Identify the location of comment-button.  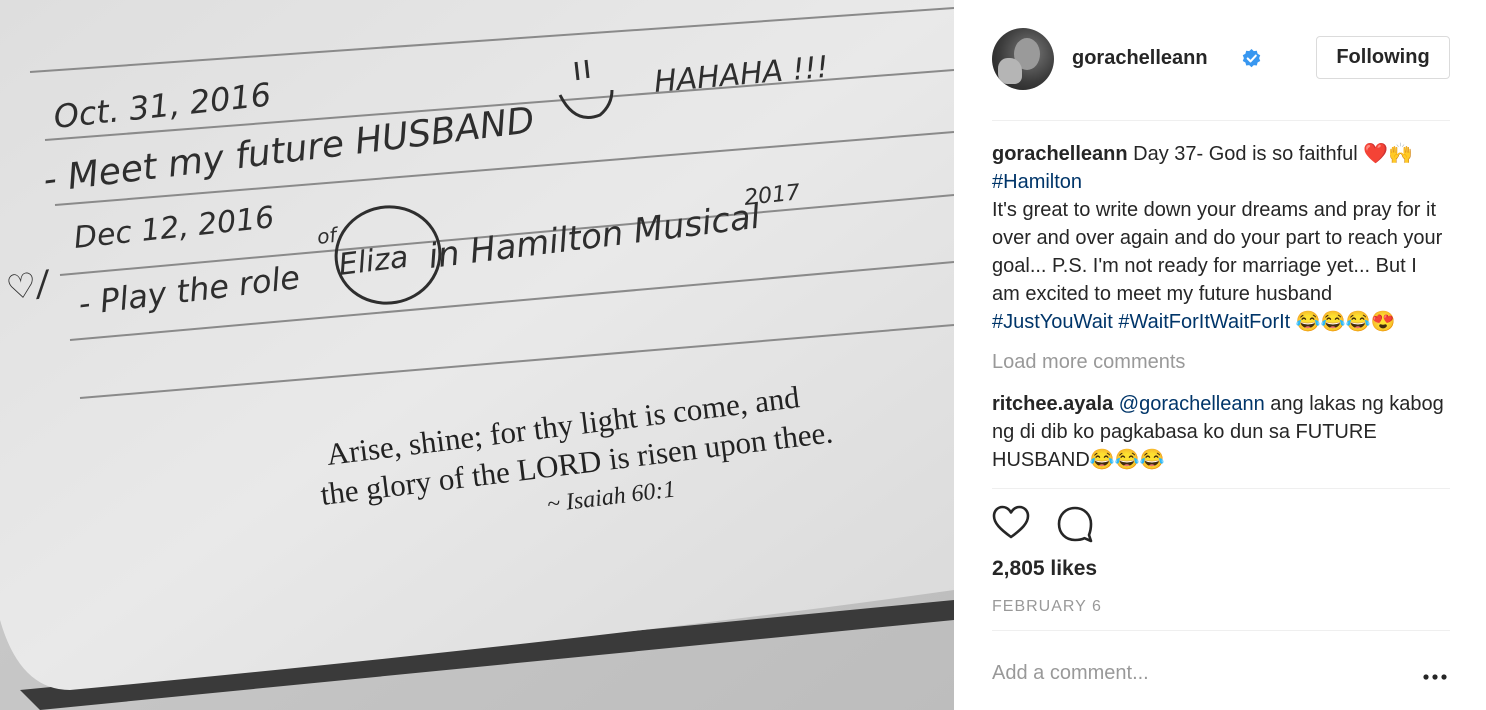
(1075, 526).